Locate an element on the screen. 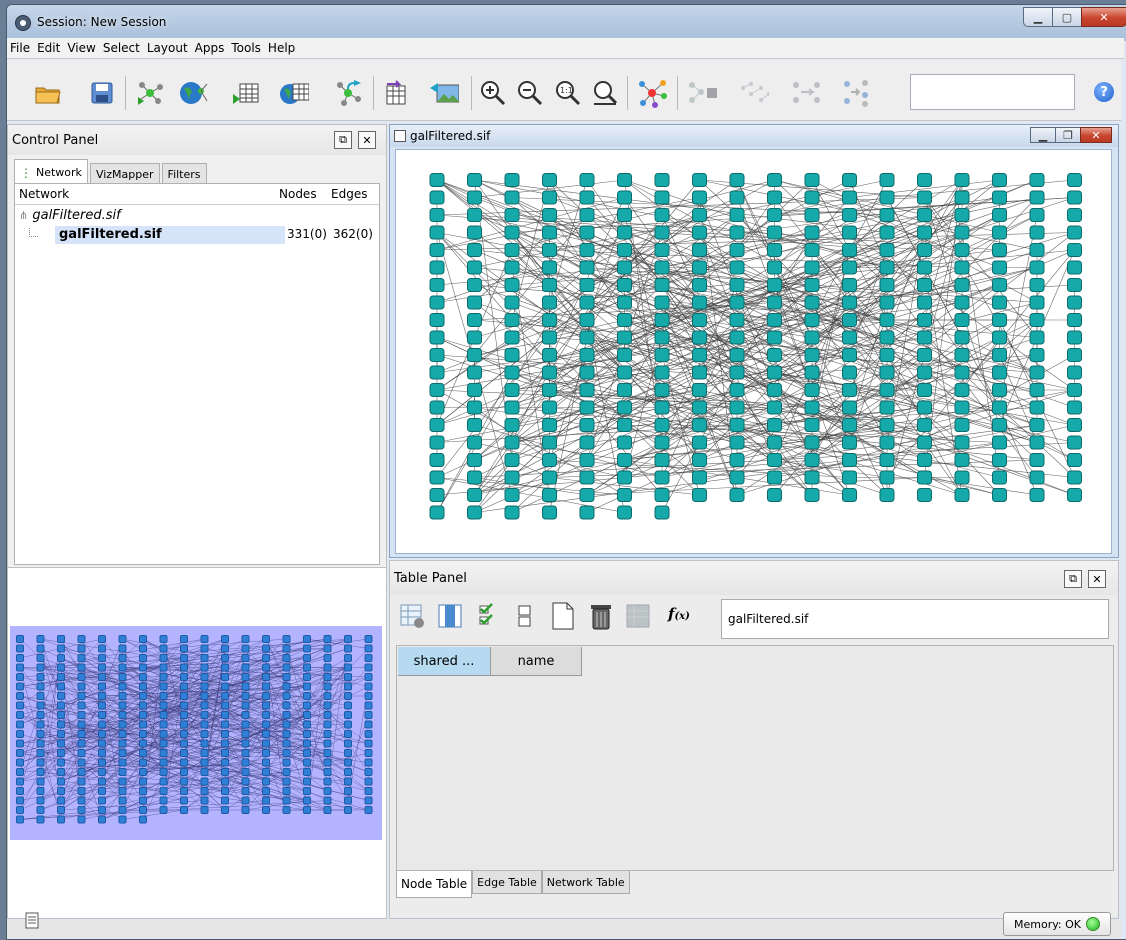 This screenshot has width=1126, height=940. export-network-icon is located at coordinates (348, 93).